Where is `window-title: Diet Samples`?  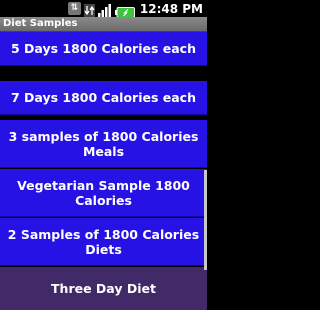
window-title: Diet Samples is located at coordinates (40, 23).